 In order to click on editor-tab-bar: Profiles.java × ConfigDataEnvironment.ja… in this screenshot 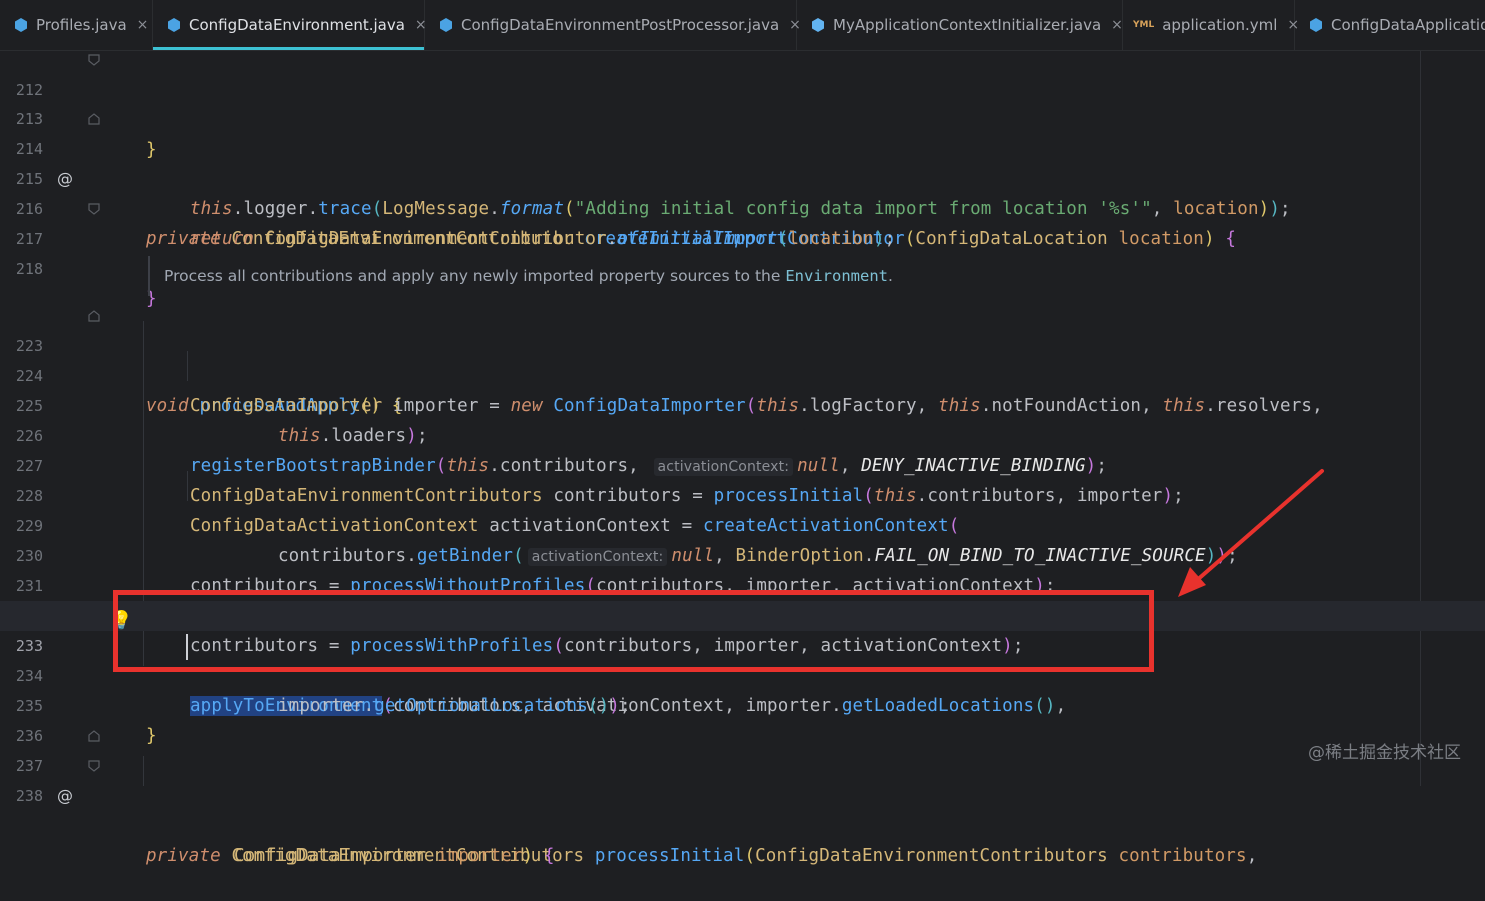, I will do `click(742, 25)`.